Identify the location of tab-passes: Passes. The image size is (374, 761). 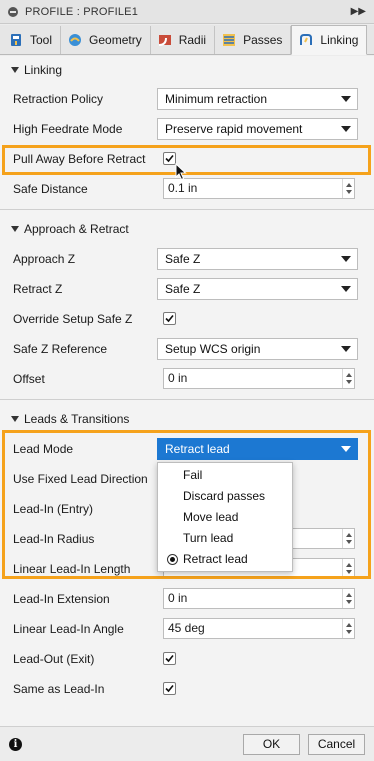
(253, 40).